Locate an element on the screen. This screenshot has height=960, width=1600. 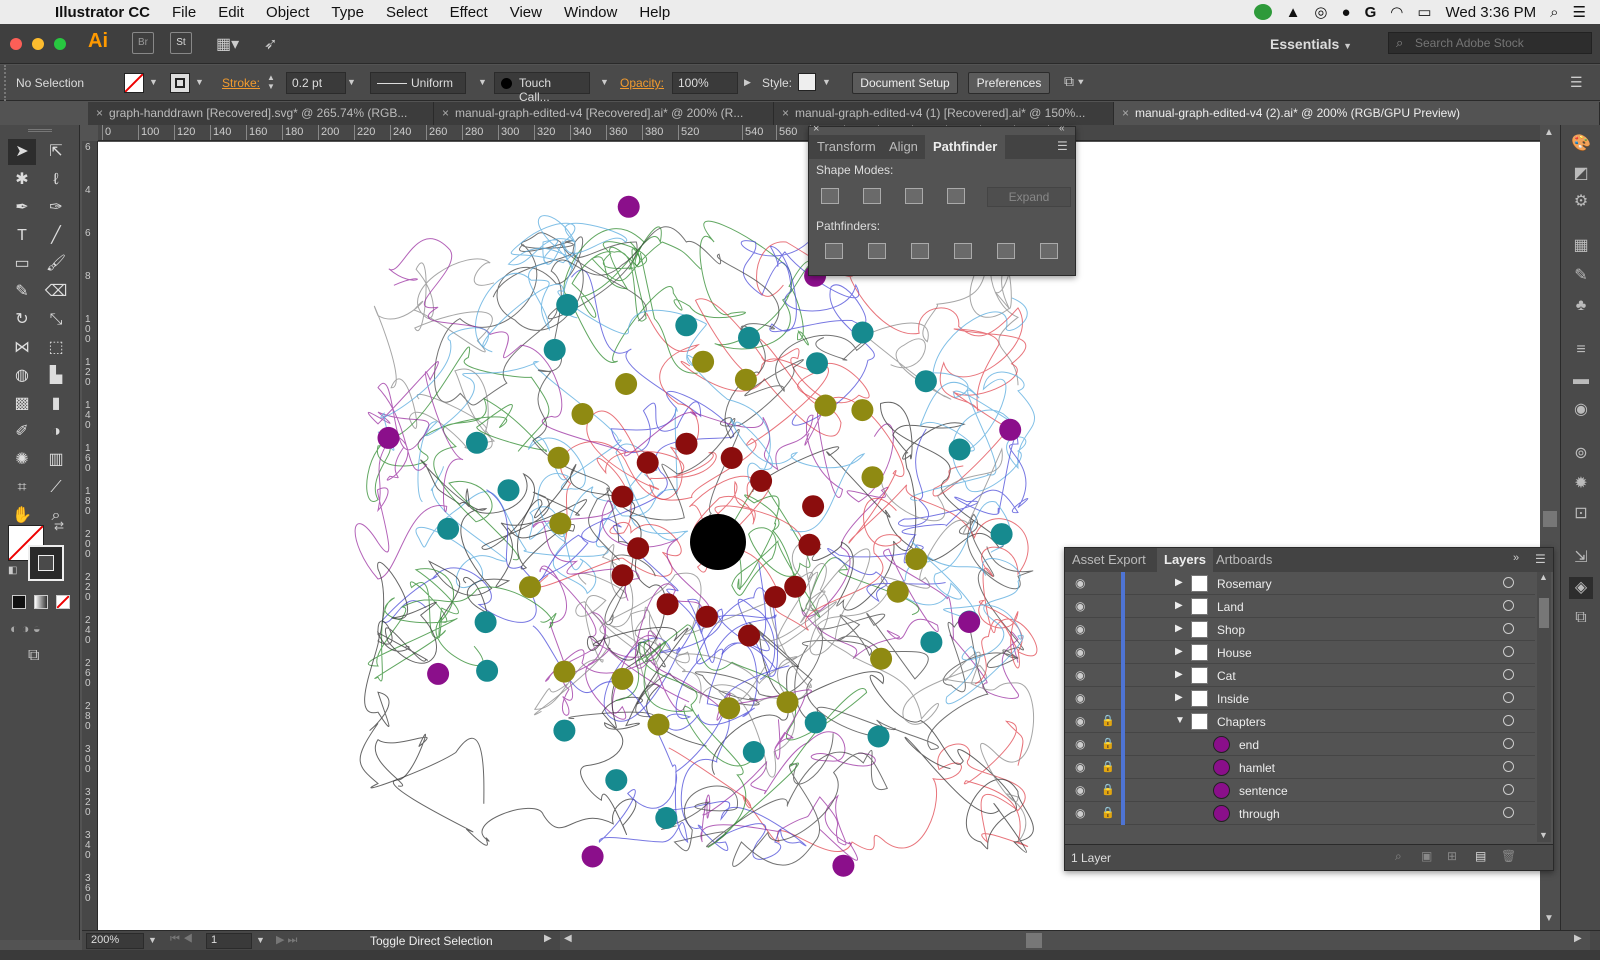
merge-icon is located at coordinates (920, 251).